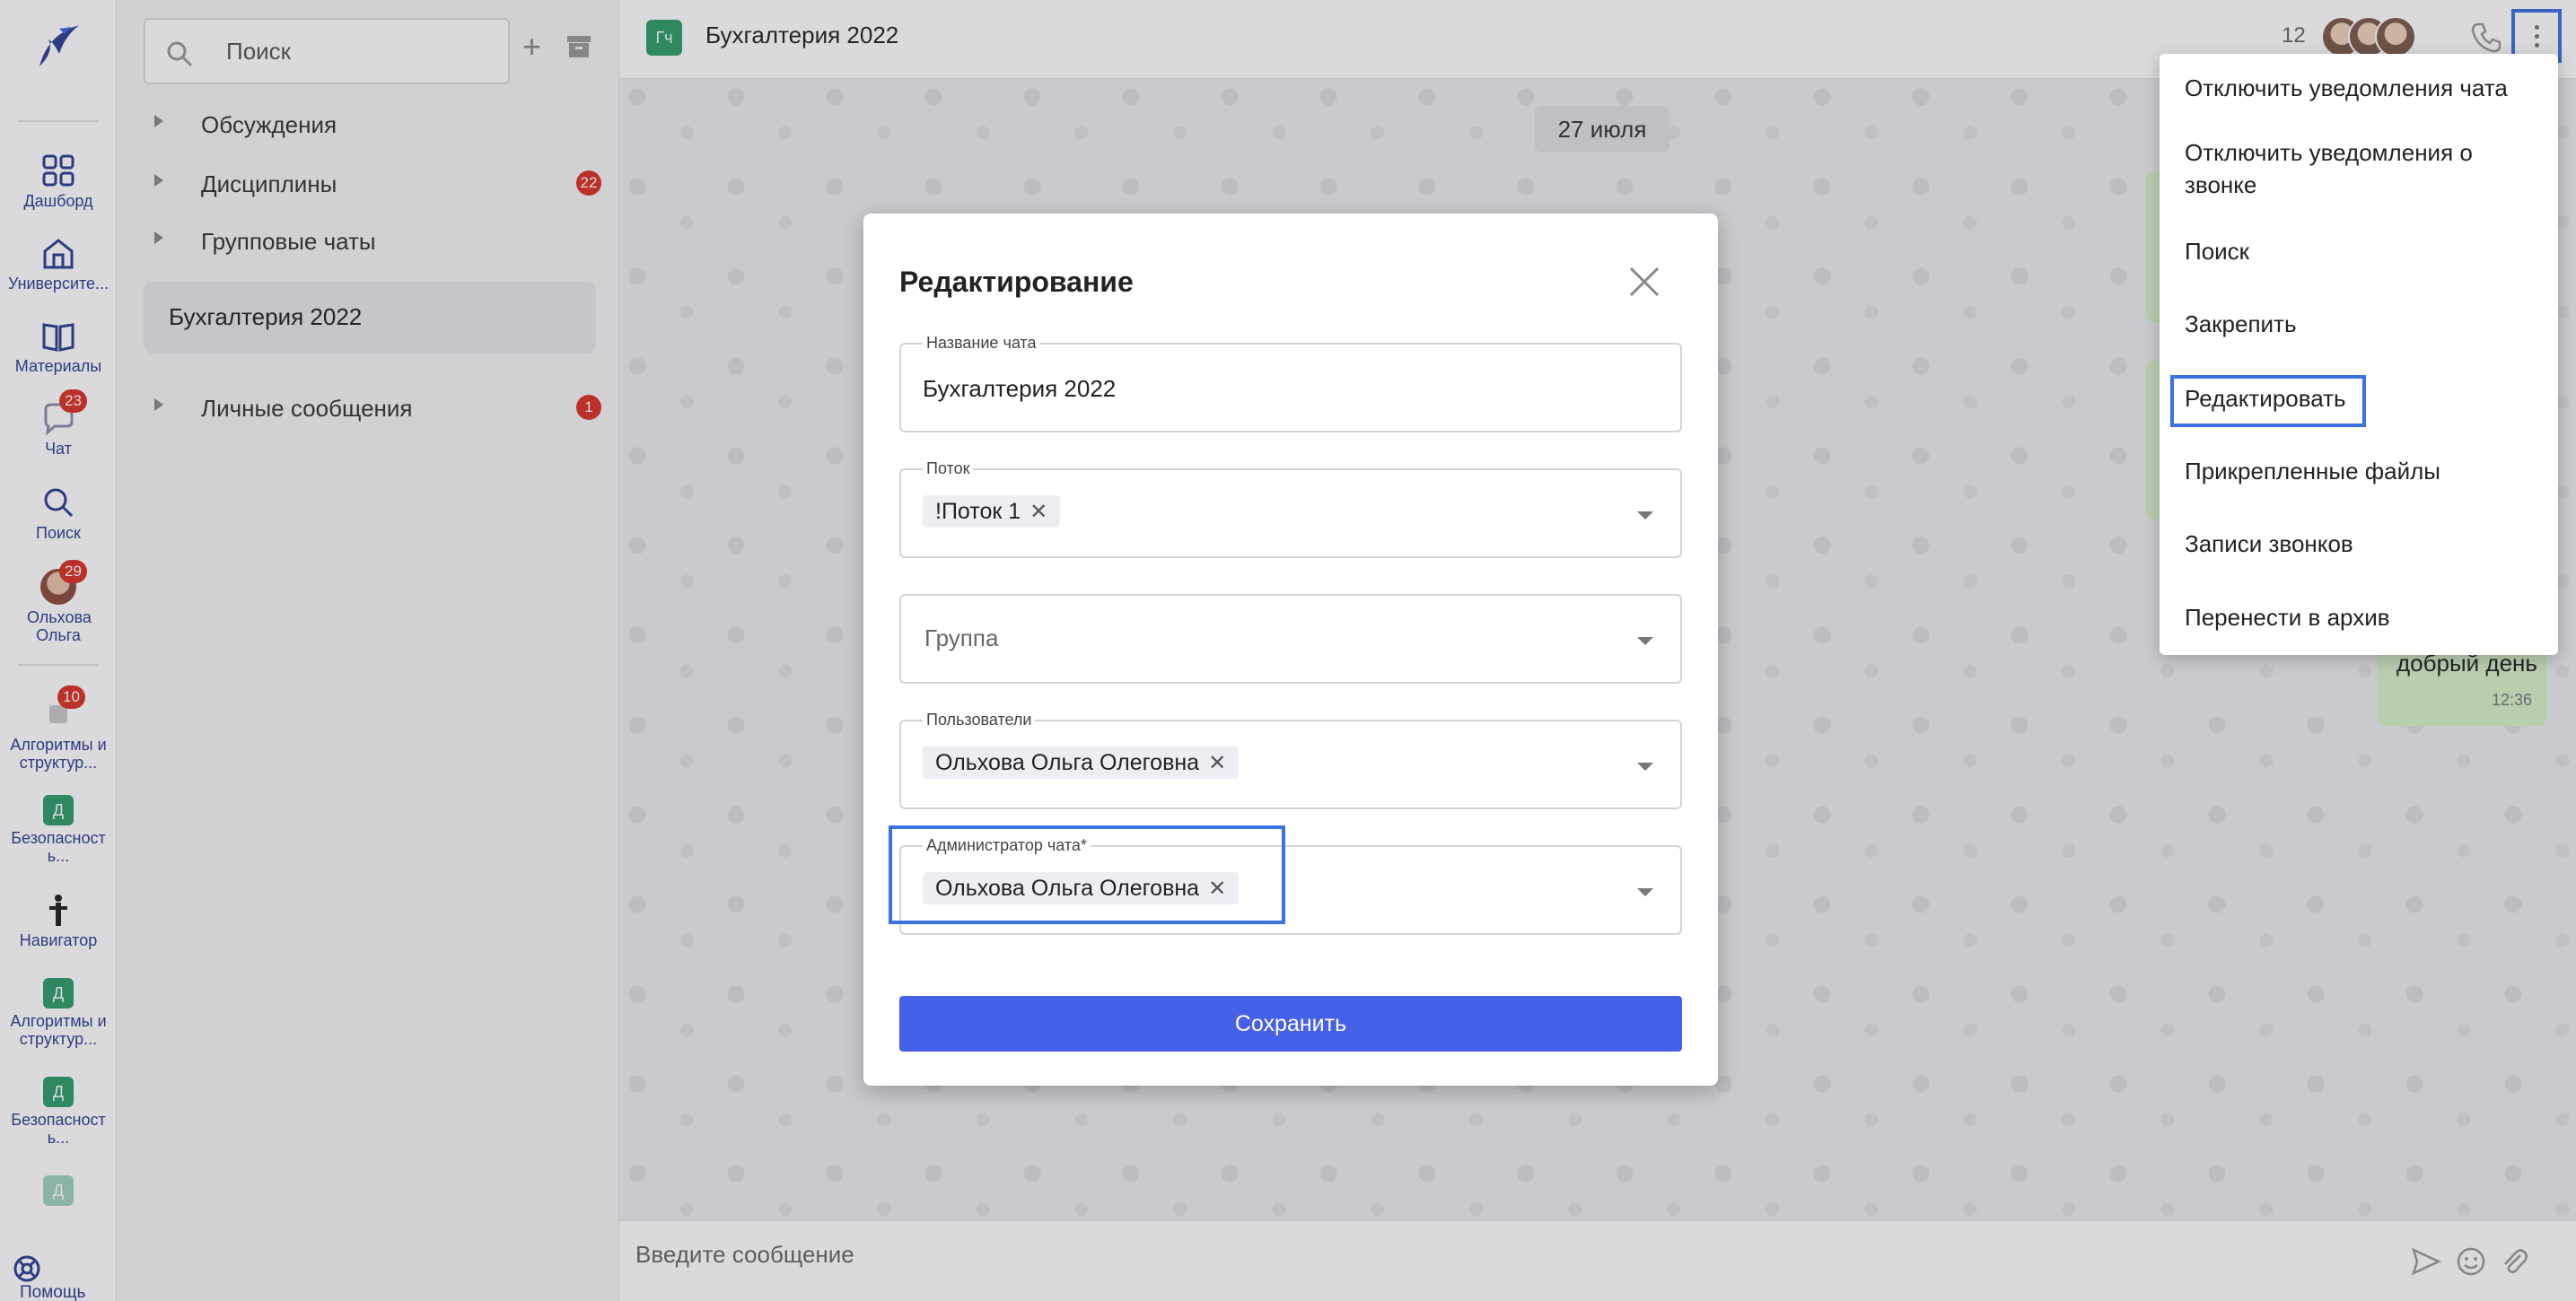 This screenshot has width=2576, height=1301. What do you see at coordinates (1644, 282) in the screenshot?
I see `close-icon` at bounding box center [1644, 282].